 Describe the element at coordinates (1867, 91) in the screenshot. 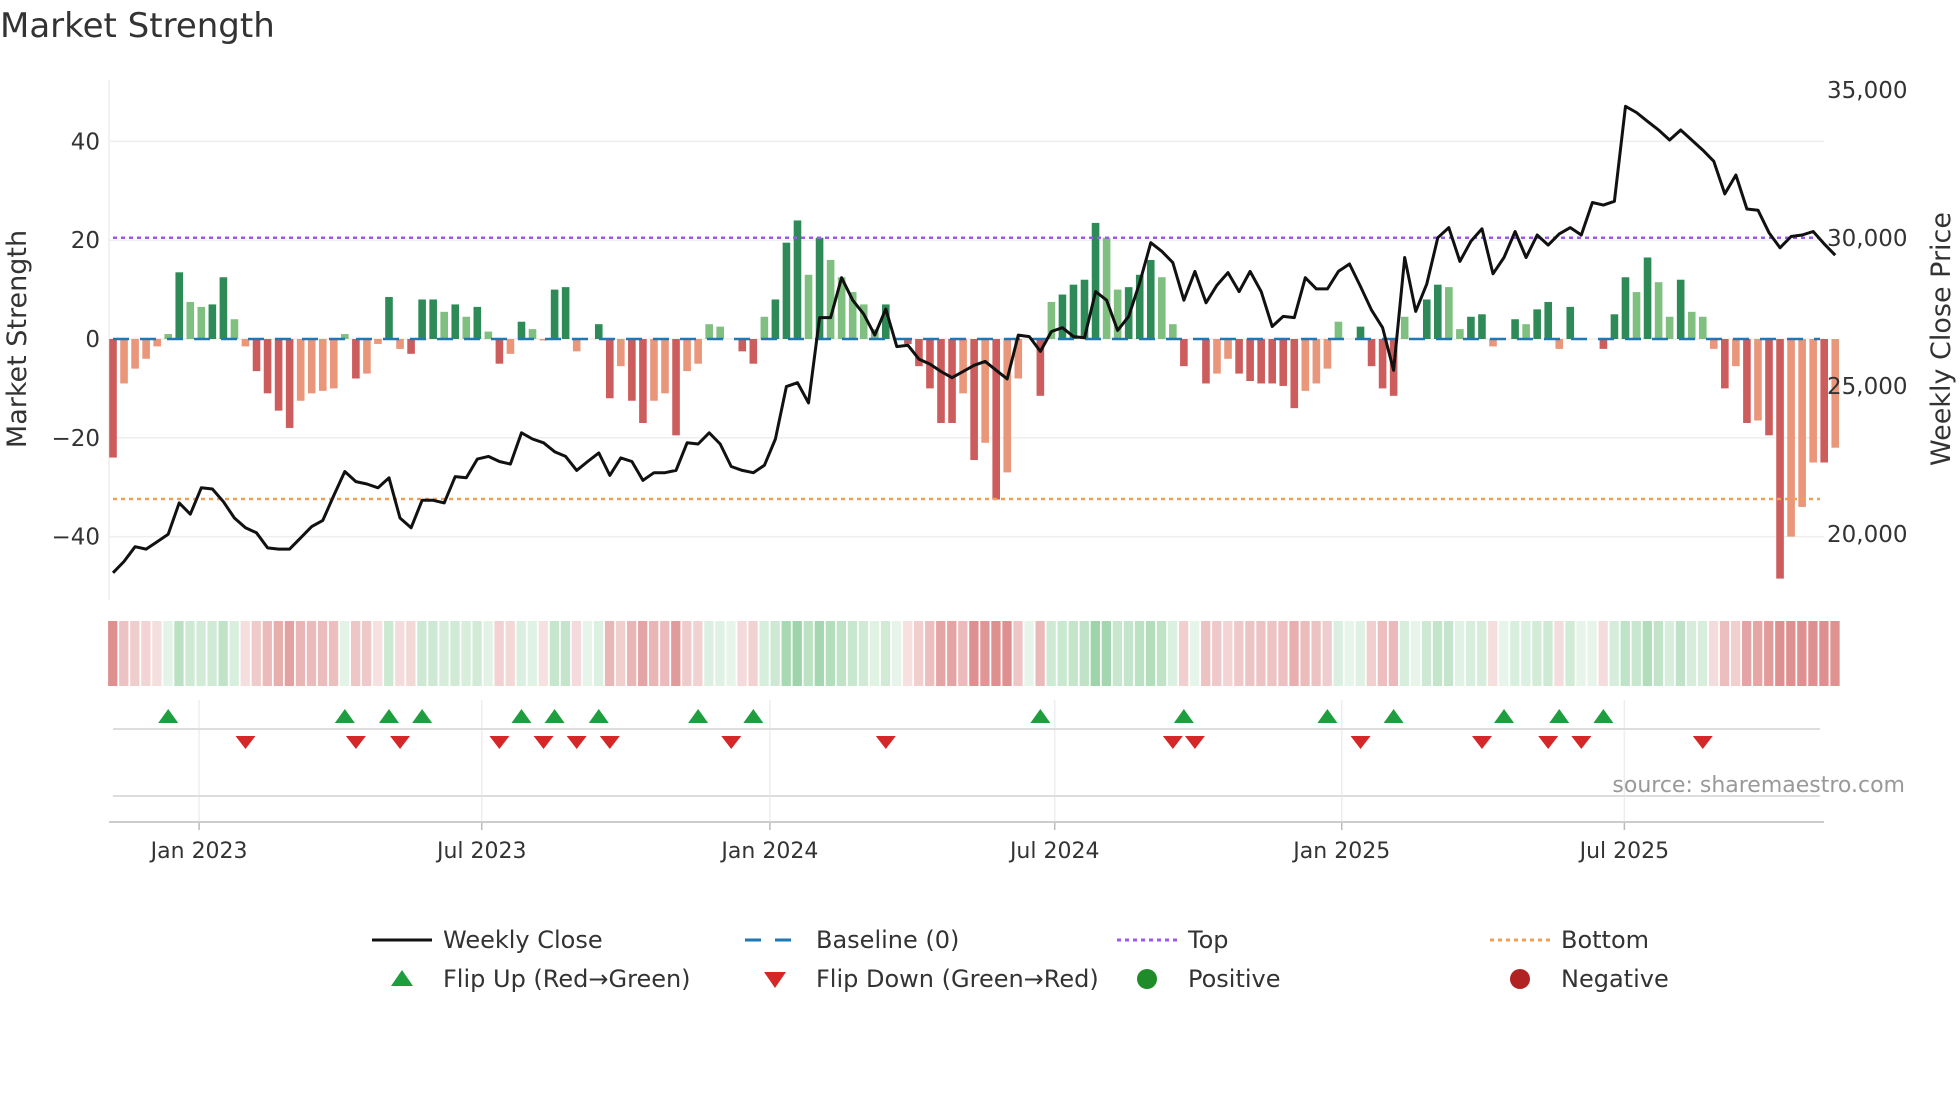

I see `y2-tick-label: 35,000` at that location.